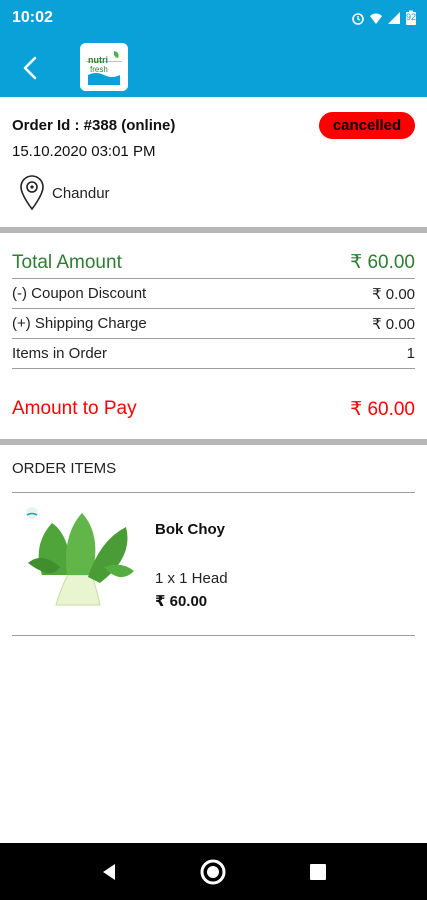 The width and height of the screenshot is (427, 900). Describe the element at coordinates (190, 529) in the screenshot. I see `item-name: Bok Choy` at that location.